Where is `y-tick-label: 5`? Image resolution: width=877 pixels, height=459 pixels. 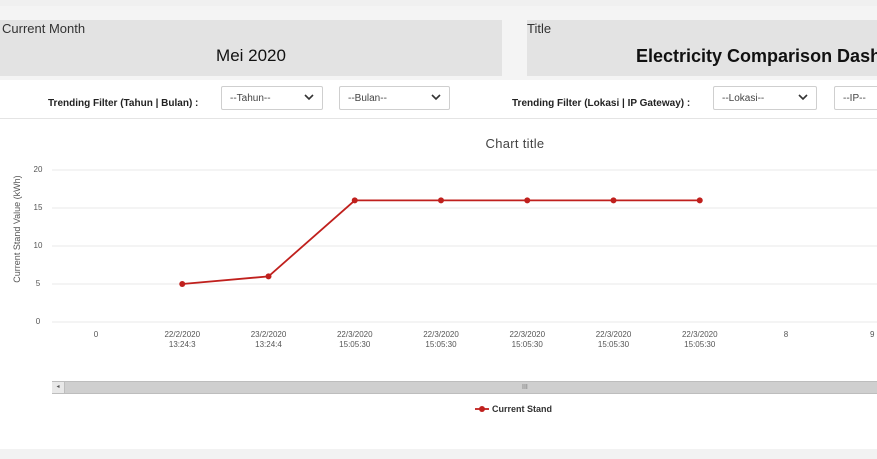 y-tick-label: 5 is located at coordinates (38, 283).